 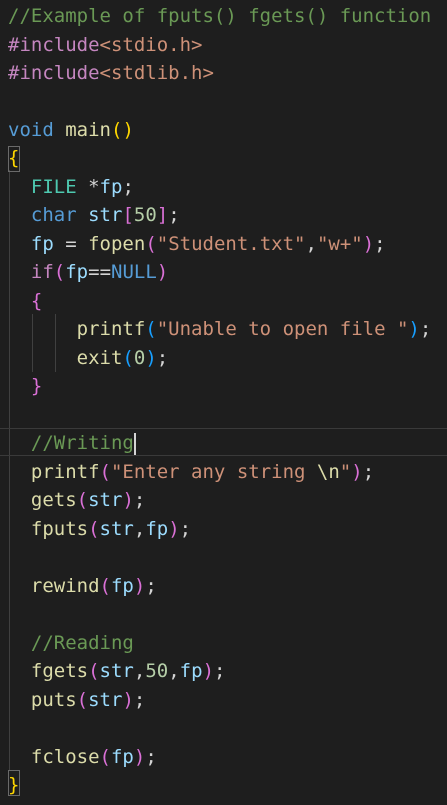 I want to click on code-line-6: {, so click(x=13, y=158).